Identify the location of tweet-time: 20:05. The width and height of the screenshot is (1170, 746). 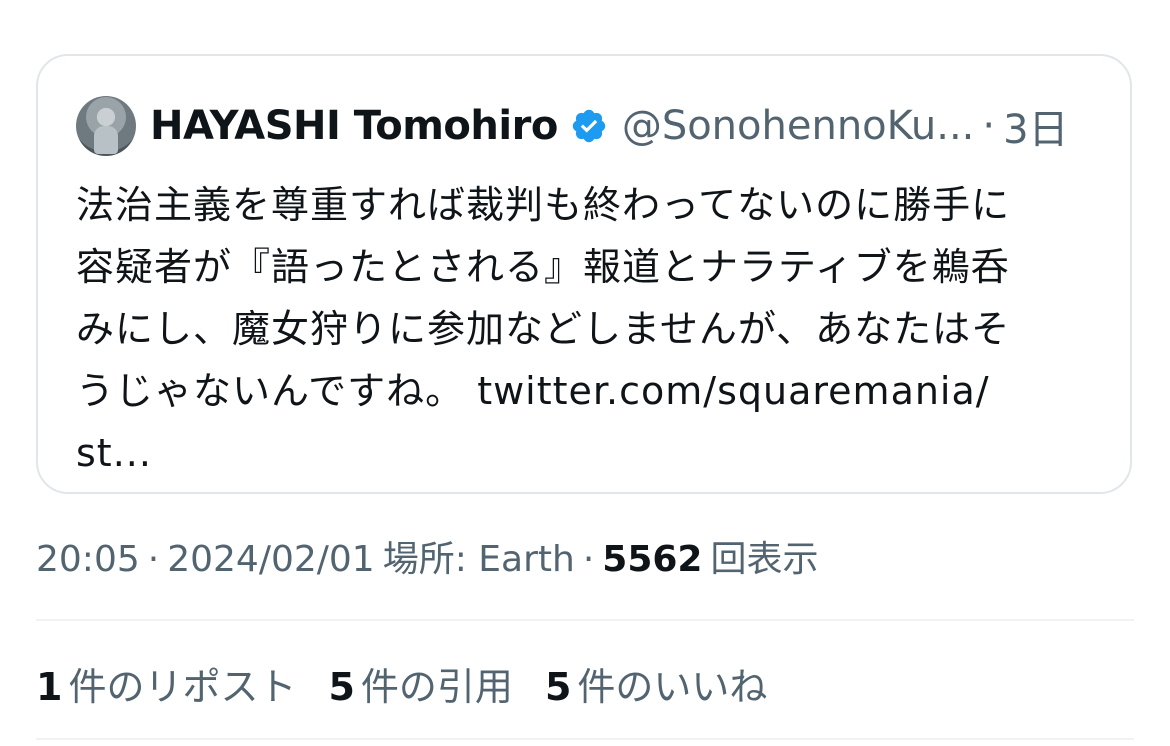
(88, 559).